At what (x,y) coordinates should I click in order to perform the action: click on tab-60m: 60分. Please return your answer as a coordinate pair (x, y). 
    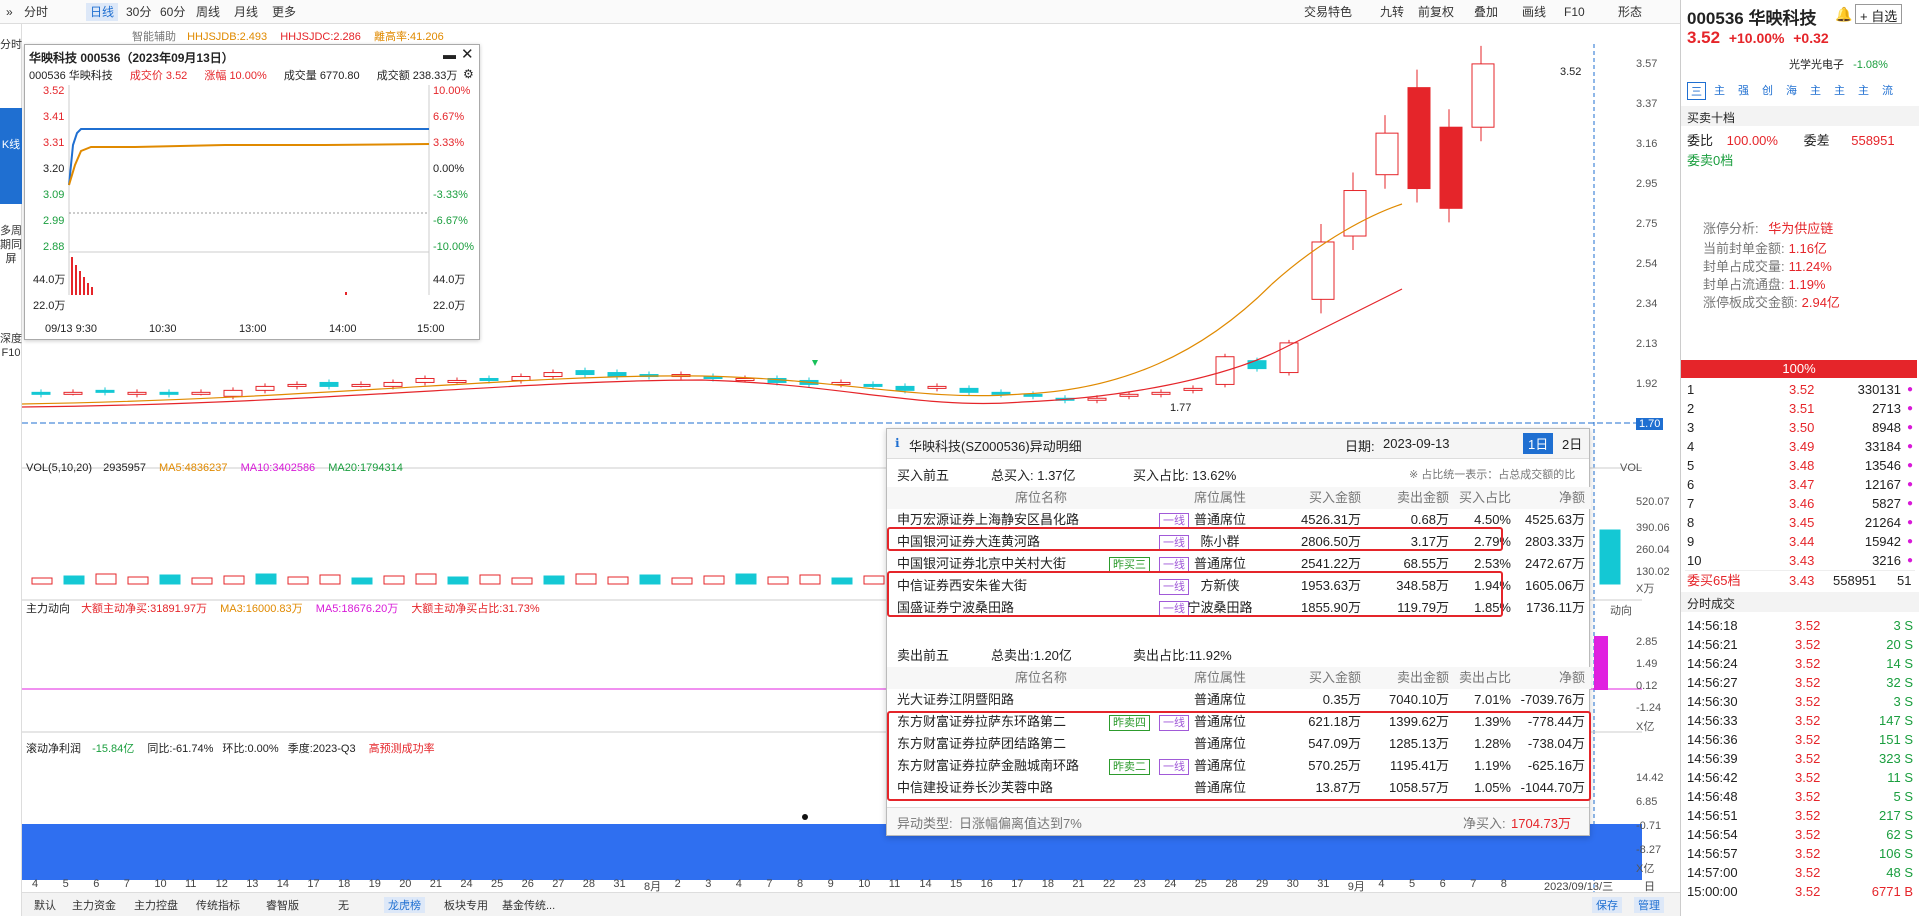
    Looking at the image, I should click on (172, 12).